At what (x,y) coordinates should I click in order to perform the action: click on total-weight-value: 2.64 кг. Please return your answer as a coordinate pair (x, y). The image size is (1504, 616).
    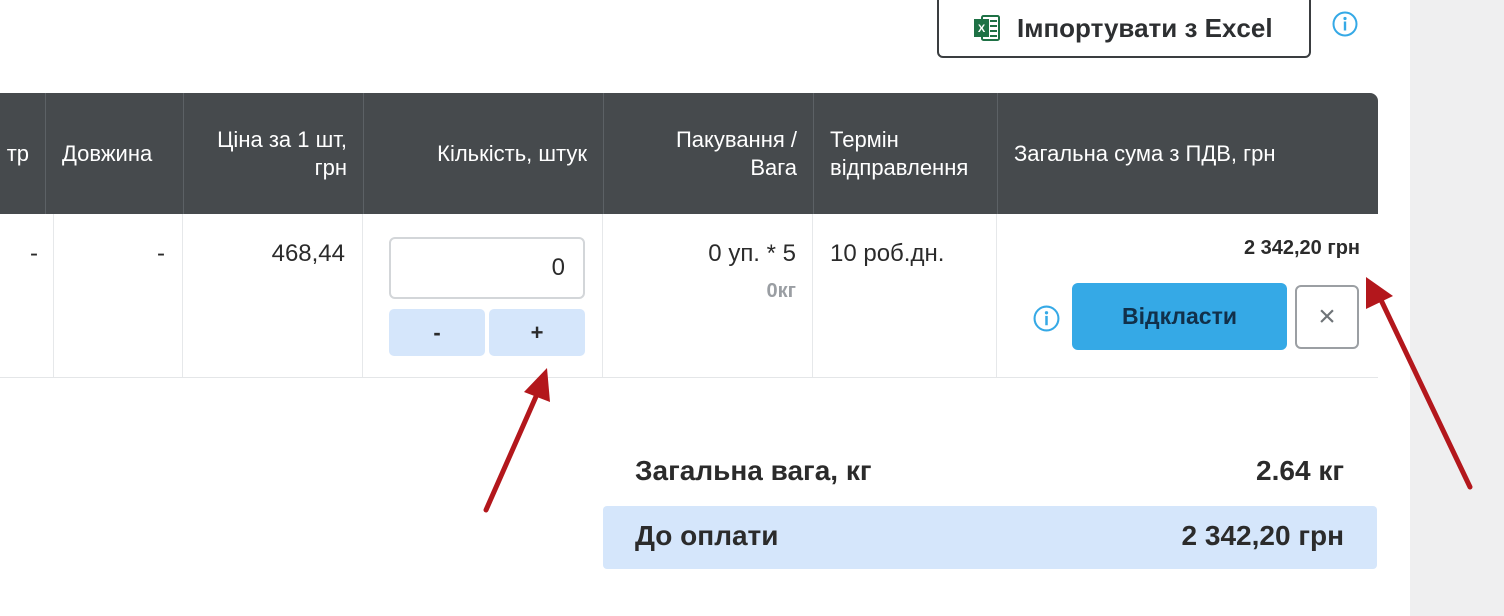
    Looking at the image, I should click on (1300, 470).